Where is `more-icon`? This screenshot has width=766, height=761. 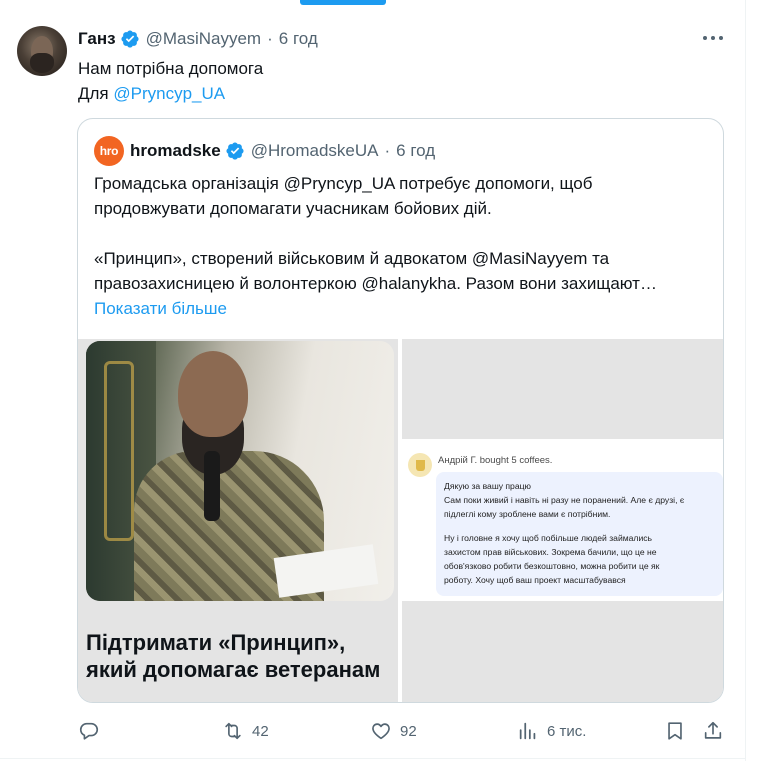 more-icon is located at coordinates (713, 38).